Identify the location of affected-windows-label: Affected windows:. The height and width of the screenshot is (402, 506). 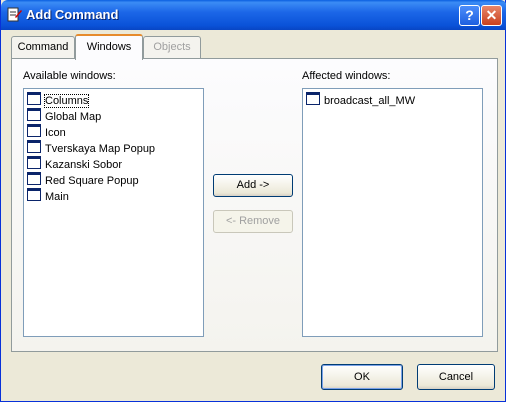
(346, 76).